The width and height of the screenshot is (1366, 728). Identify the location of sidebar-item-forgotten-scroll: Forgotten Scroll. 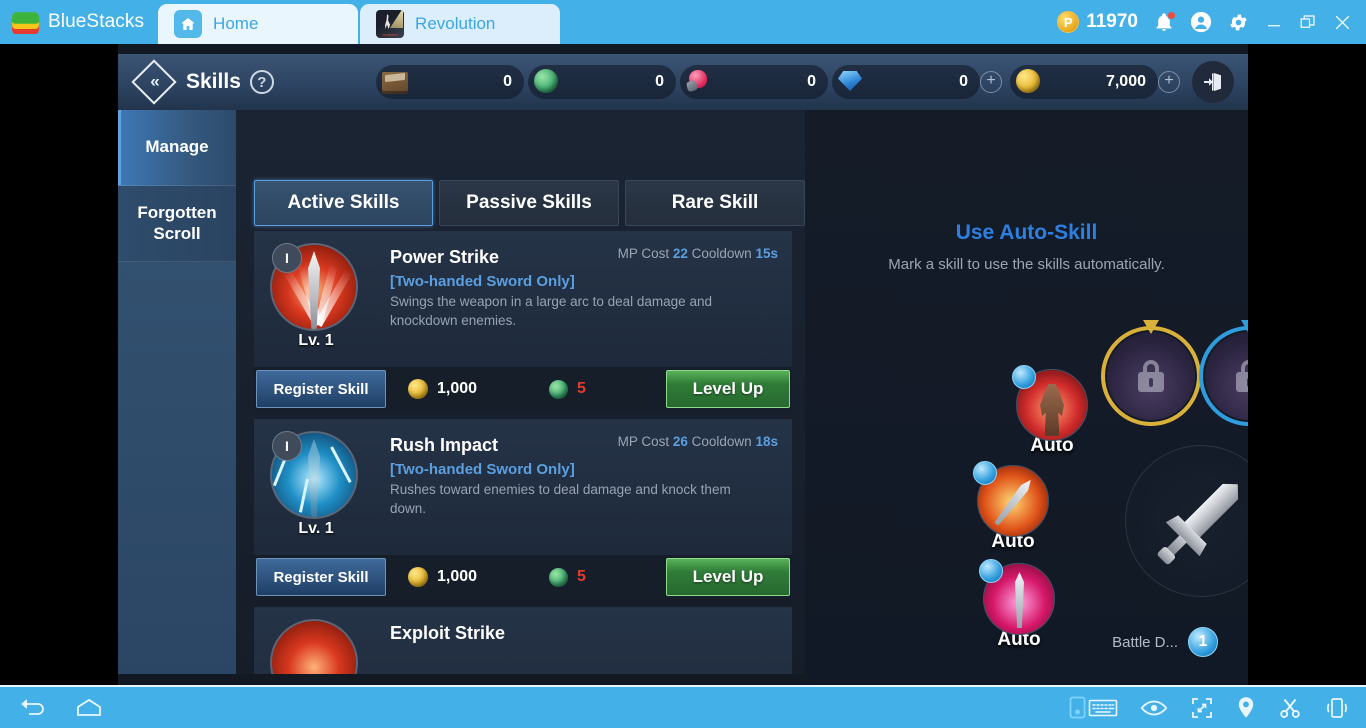
(177, 224).